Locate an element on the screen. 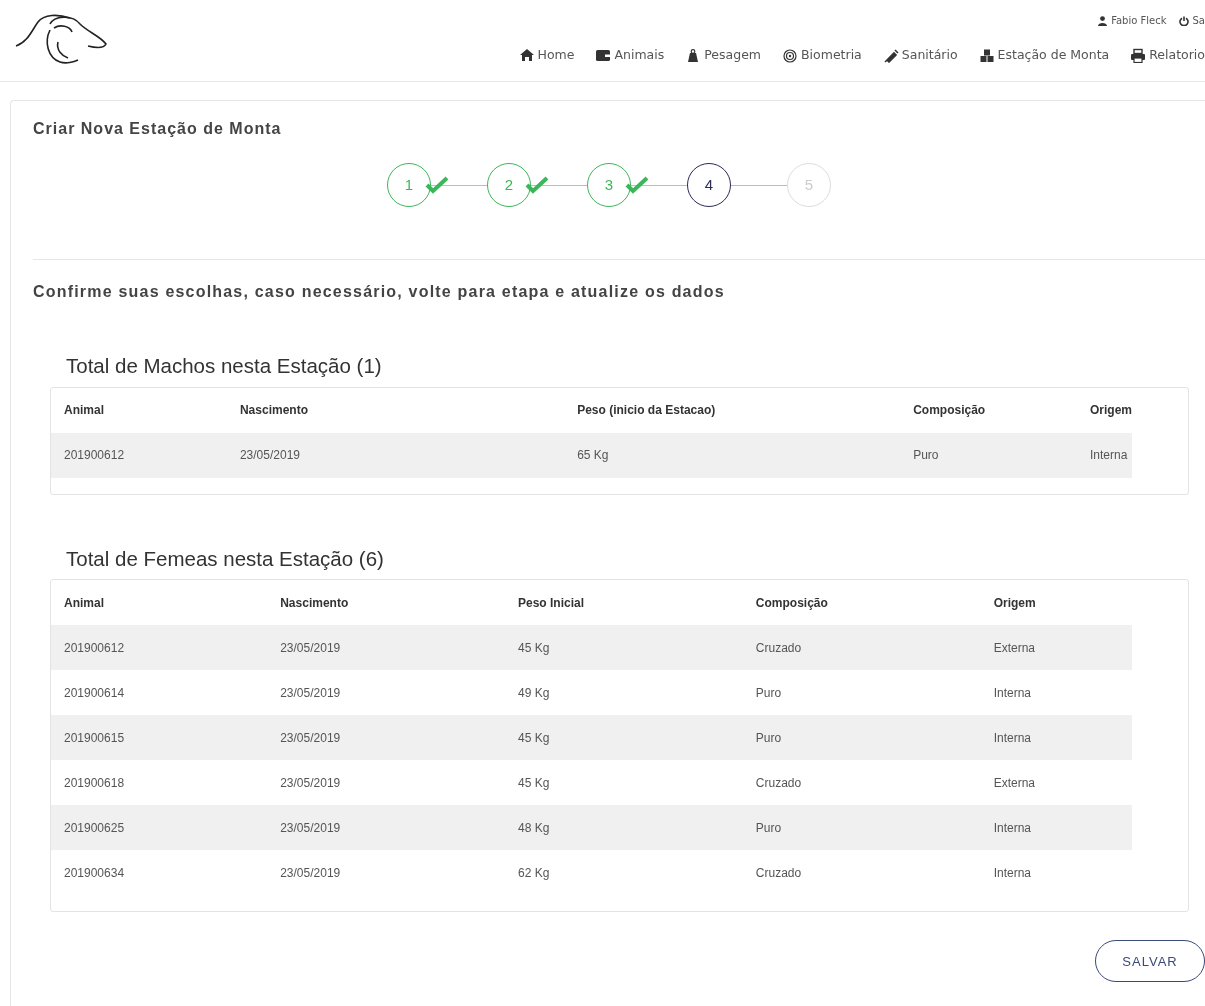 Image resolution: width=1205 pixels, height=1006 pixels. power-icon is located at coordinates (1183, 20).